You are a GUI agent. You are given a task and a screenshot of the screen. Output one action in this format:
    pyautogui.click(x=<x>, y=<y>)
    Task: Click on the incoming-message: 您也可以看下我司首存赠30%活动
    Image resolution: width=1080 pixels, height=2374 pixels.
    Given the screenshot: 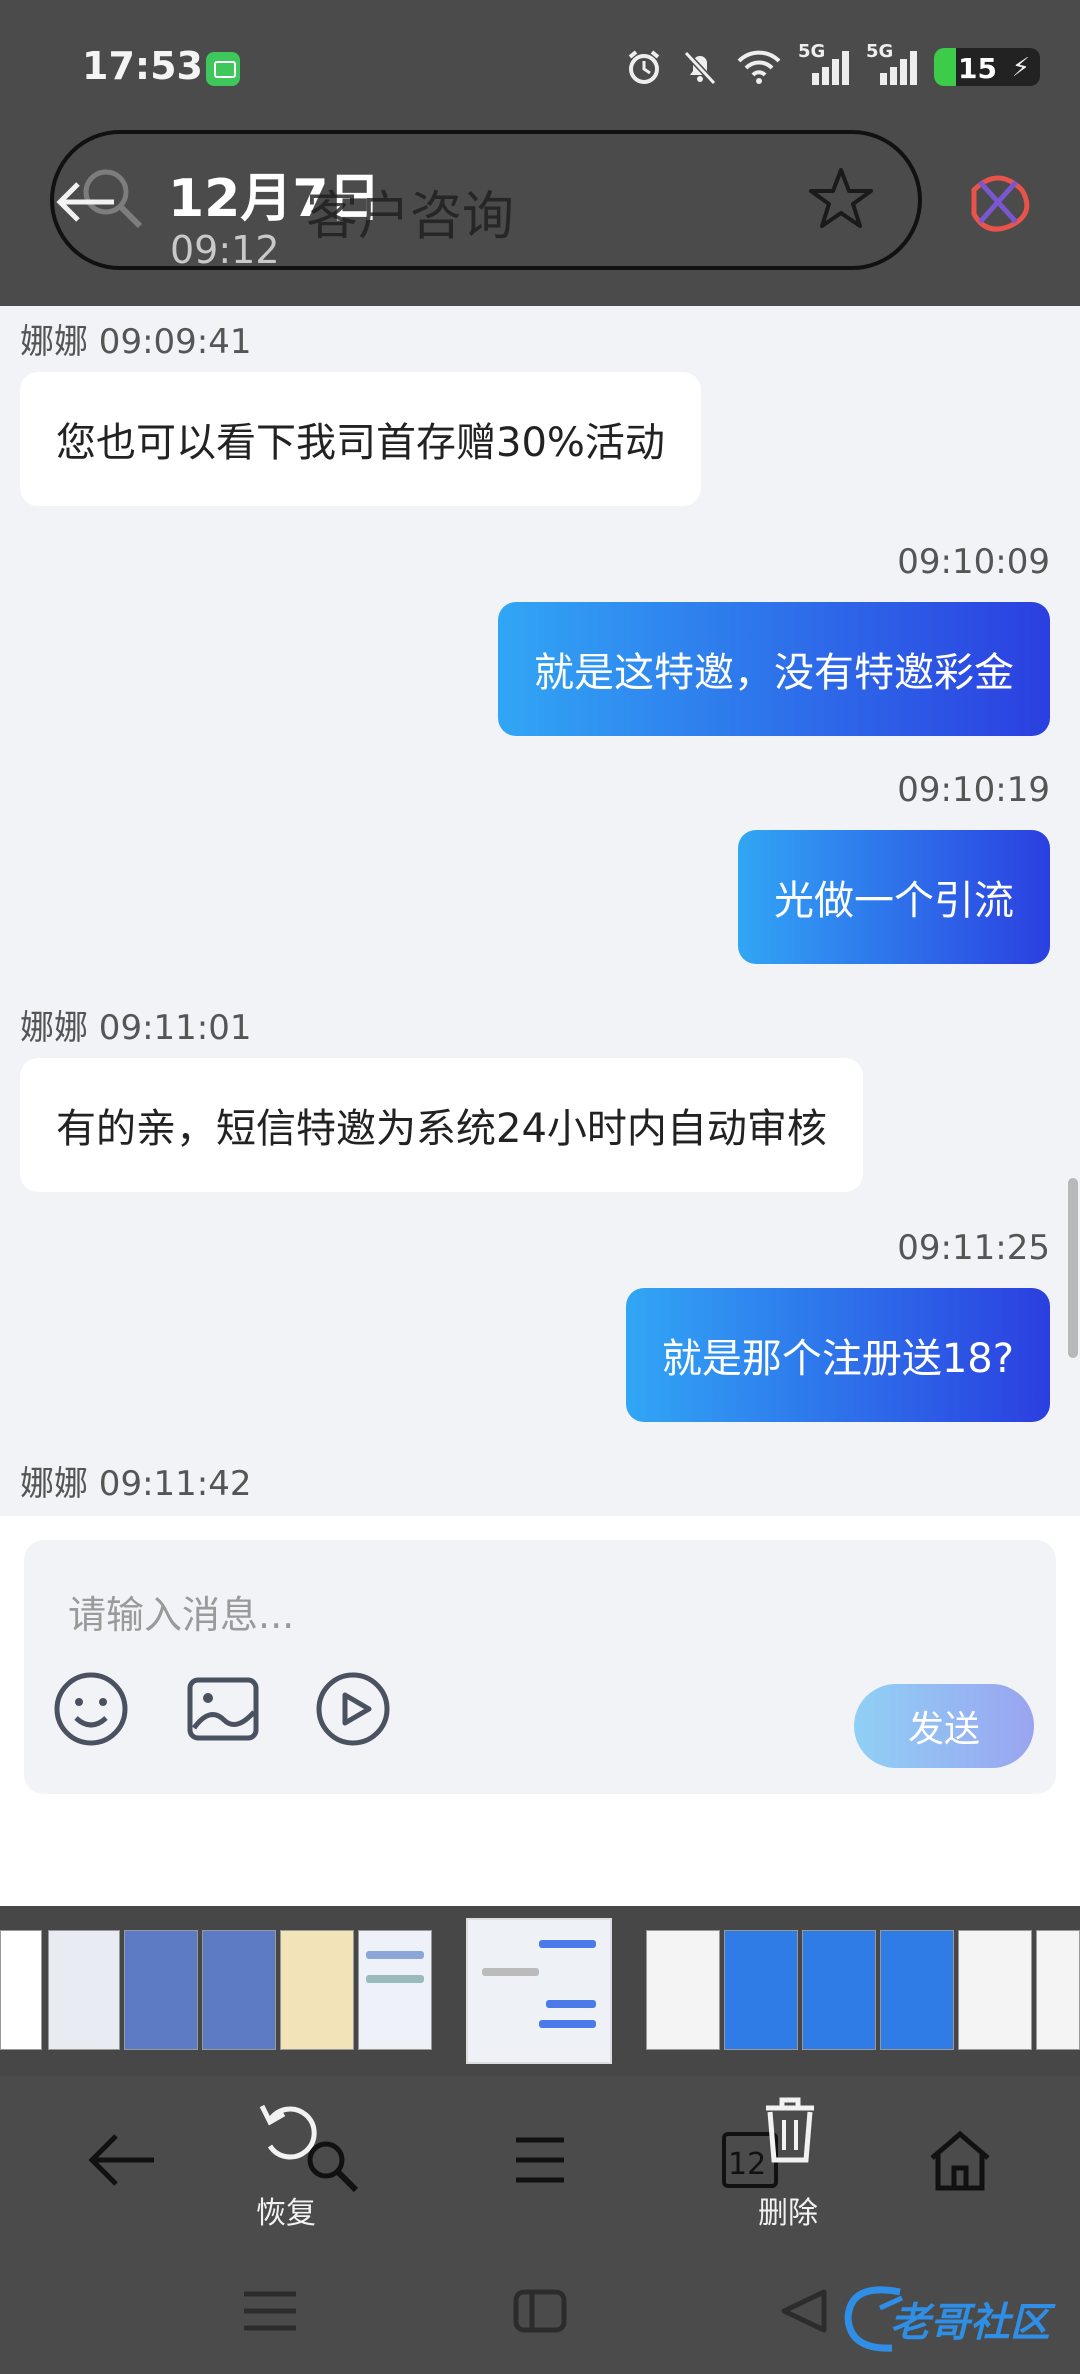 What is the action you would take?
    pyautogui.click(x=360, y=439)
    